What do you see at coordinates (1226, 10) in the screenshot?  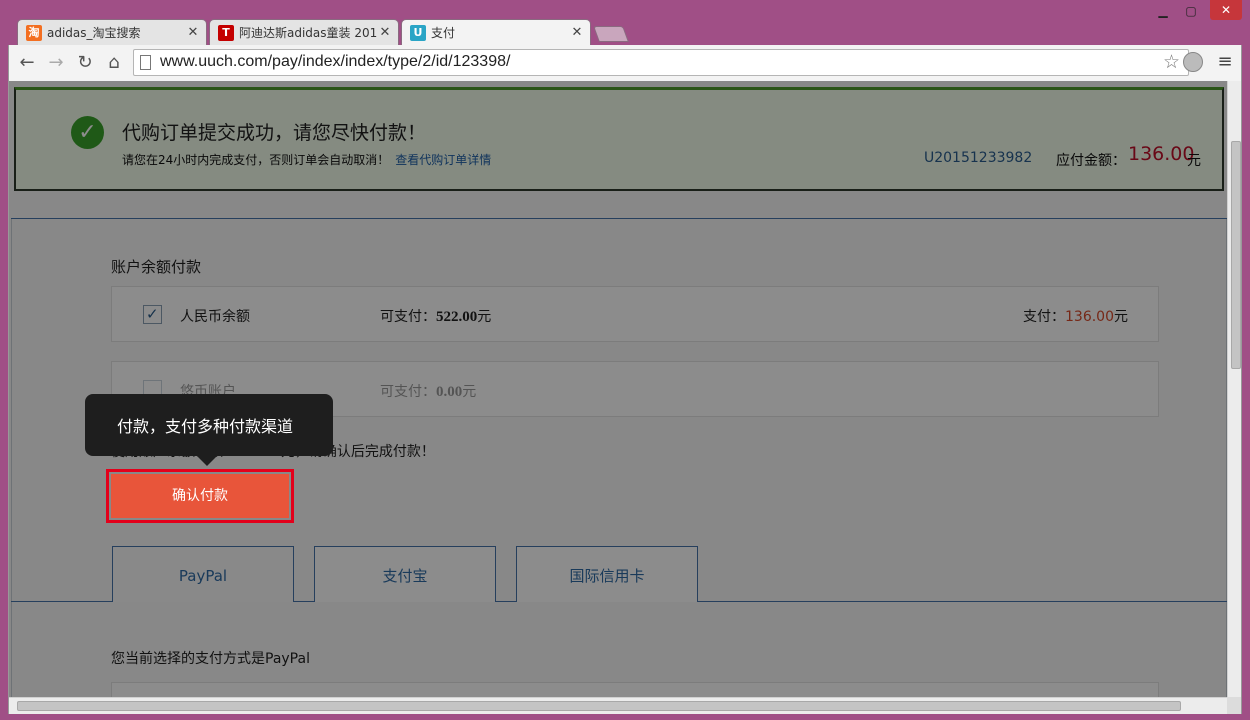 I see `close-window-button: ✕` at bounding box center [1226, 10].